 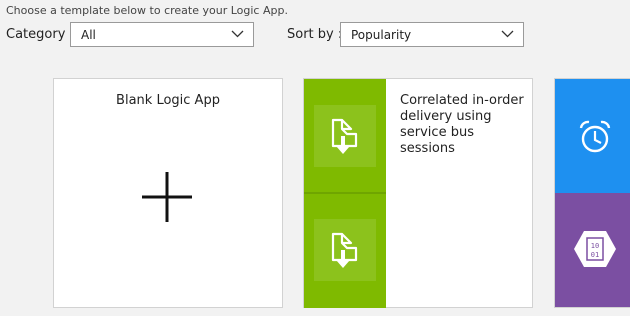 I want to click on sort-selected-value: Popularity, so click(x=381, y=35).